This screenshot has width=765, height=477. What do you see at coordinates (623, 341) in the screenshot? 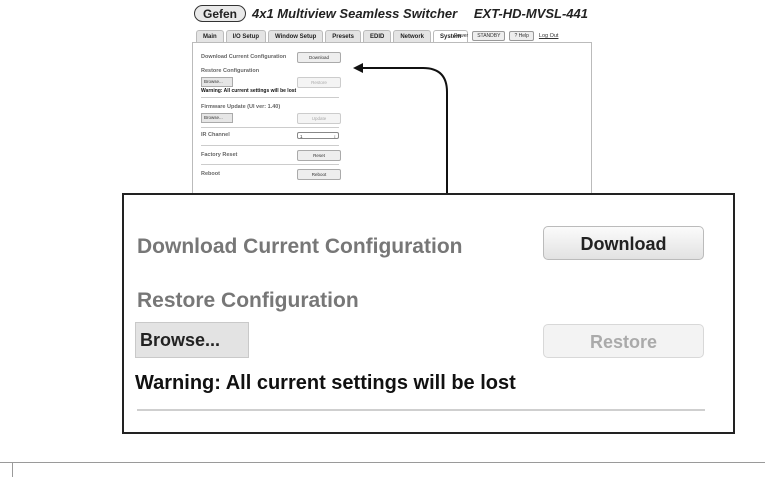
I see `restore-button: Restore` at bounding box center [623, 341].